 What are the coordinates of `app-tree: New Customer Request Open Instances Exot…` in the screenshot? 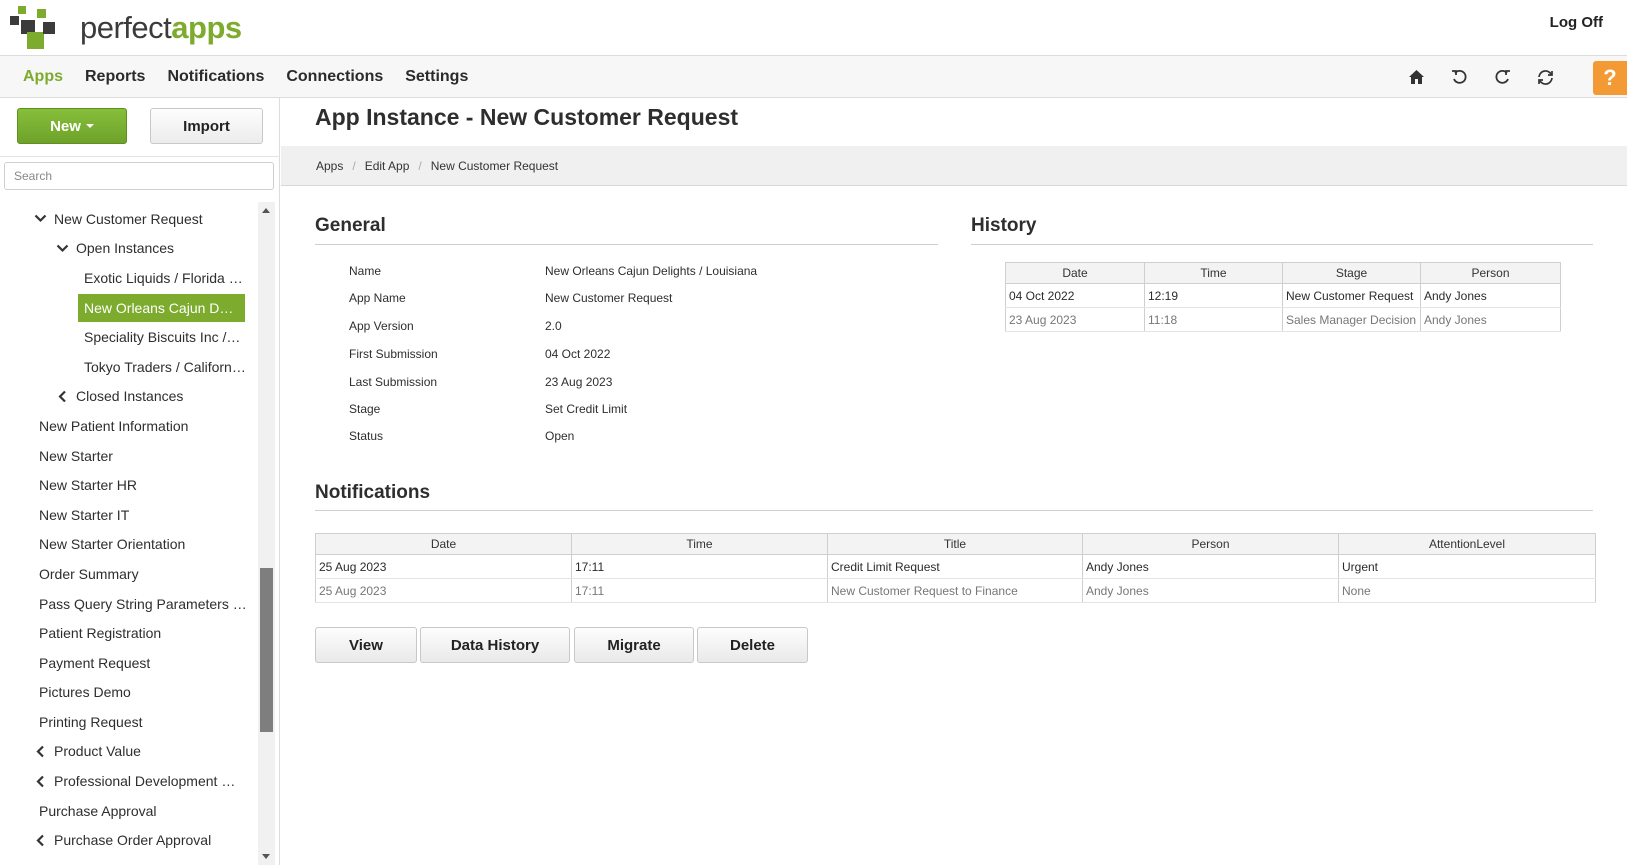 It's located at (129, 534).